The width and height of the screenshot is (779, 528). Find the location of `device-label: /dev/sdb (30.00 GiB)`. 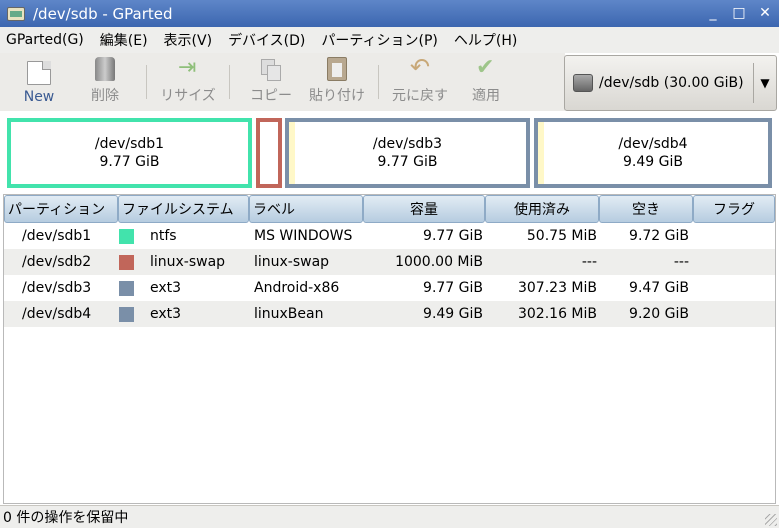

device-label: /dev/sdb (30.00 GiB) is located at coordinates (671, 83).